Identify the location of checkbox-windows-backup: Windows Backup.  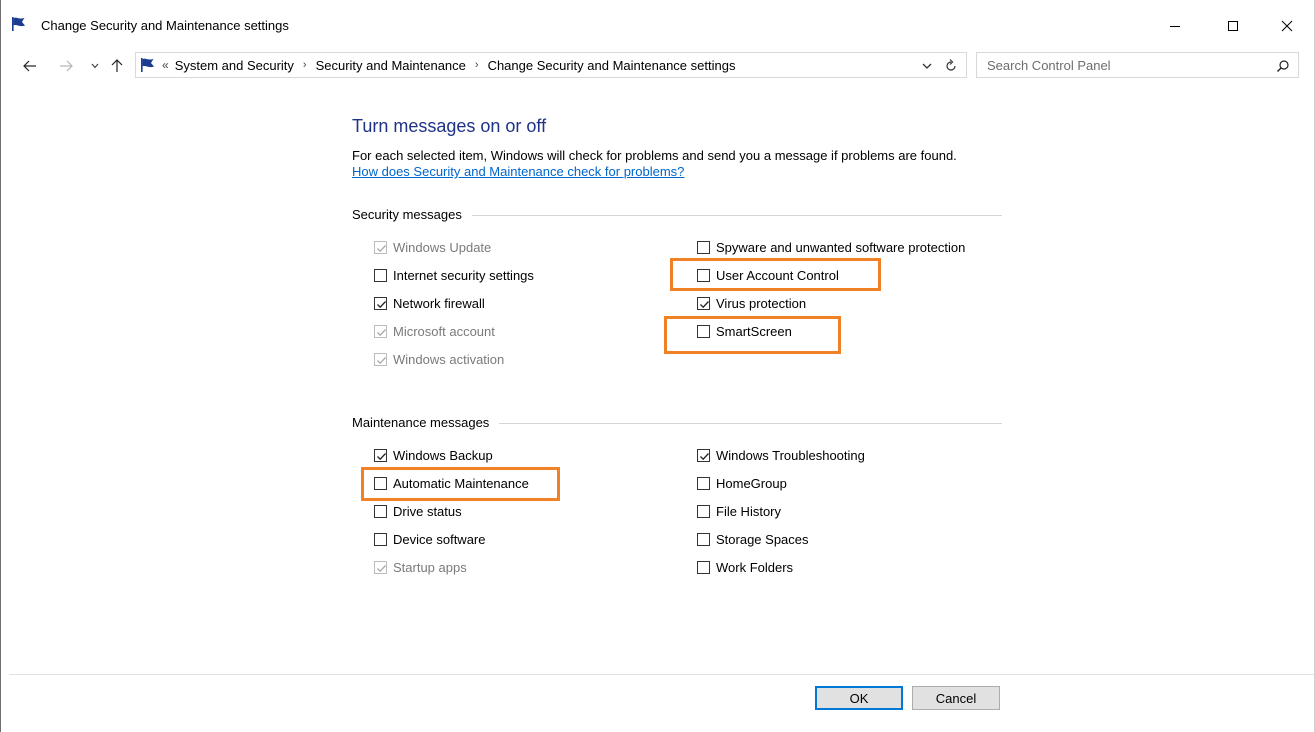
(433, 455).